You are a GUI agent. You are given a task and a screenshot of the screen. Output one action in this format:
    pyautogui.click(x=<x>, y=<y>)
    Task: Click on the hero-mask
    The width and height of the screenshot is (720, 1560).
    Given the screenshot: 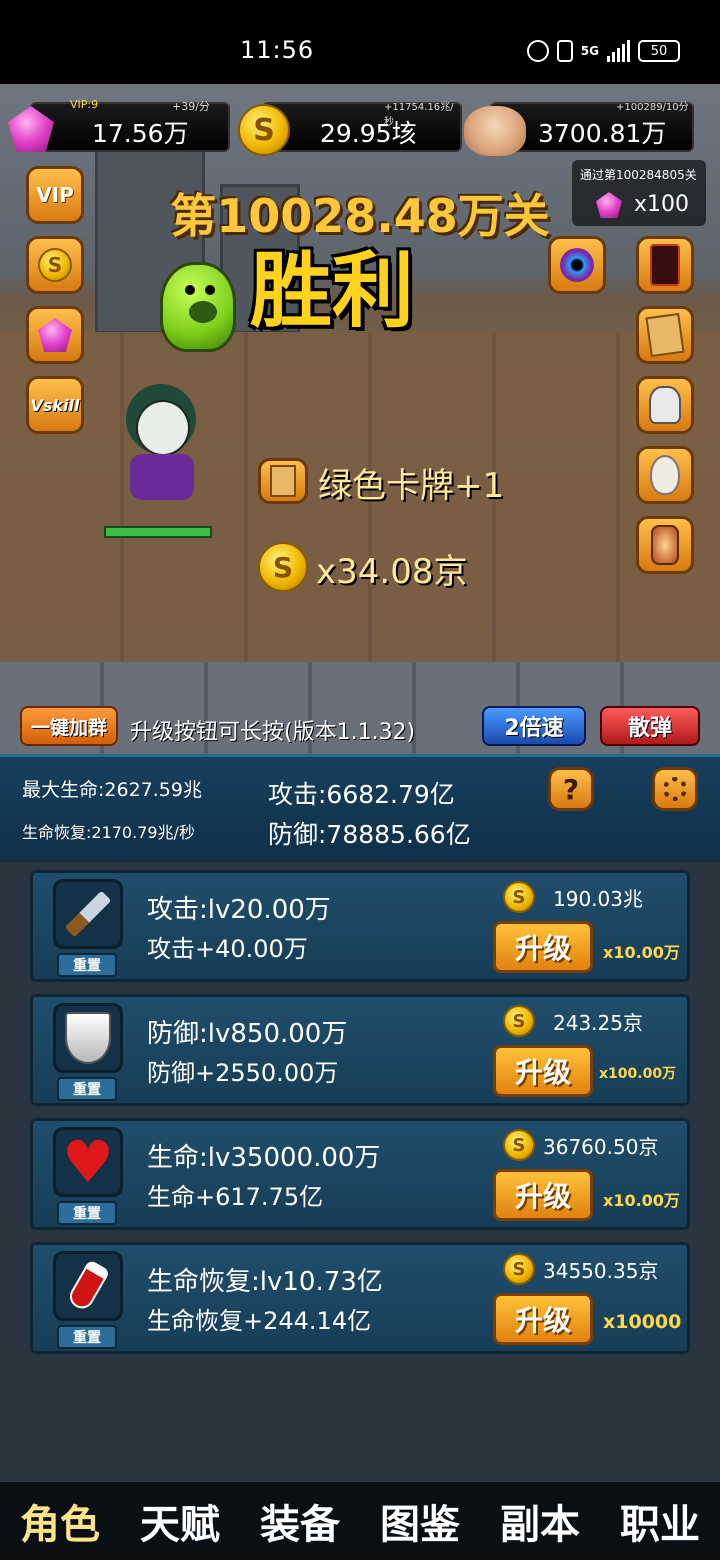 What is the action you would take?
    pyautogui.click(x=163, y=428)
    